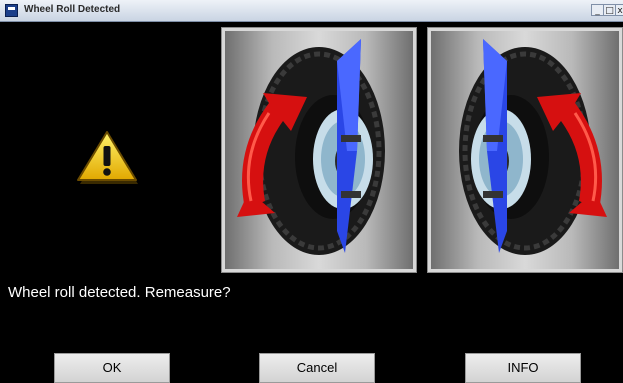 The image size is (623, 383). I want to click on warning-icon, so click(107, 158).